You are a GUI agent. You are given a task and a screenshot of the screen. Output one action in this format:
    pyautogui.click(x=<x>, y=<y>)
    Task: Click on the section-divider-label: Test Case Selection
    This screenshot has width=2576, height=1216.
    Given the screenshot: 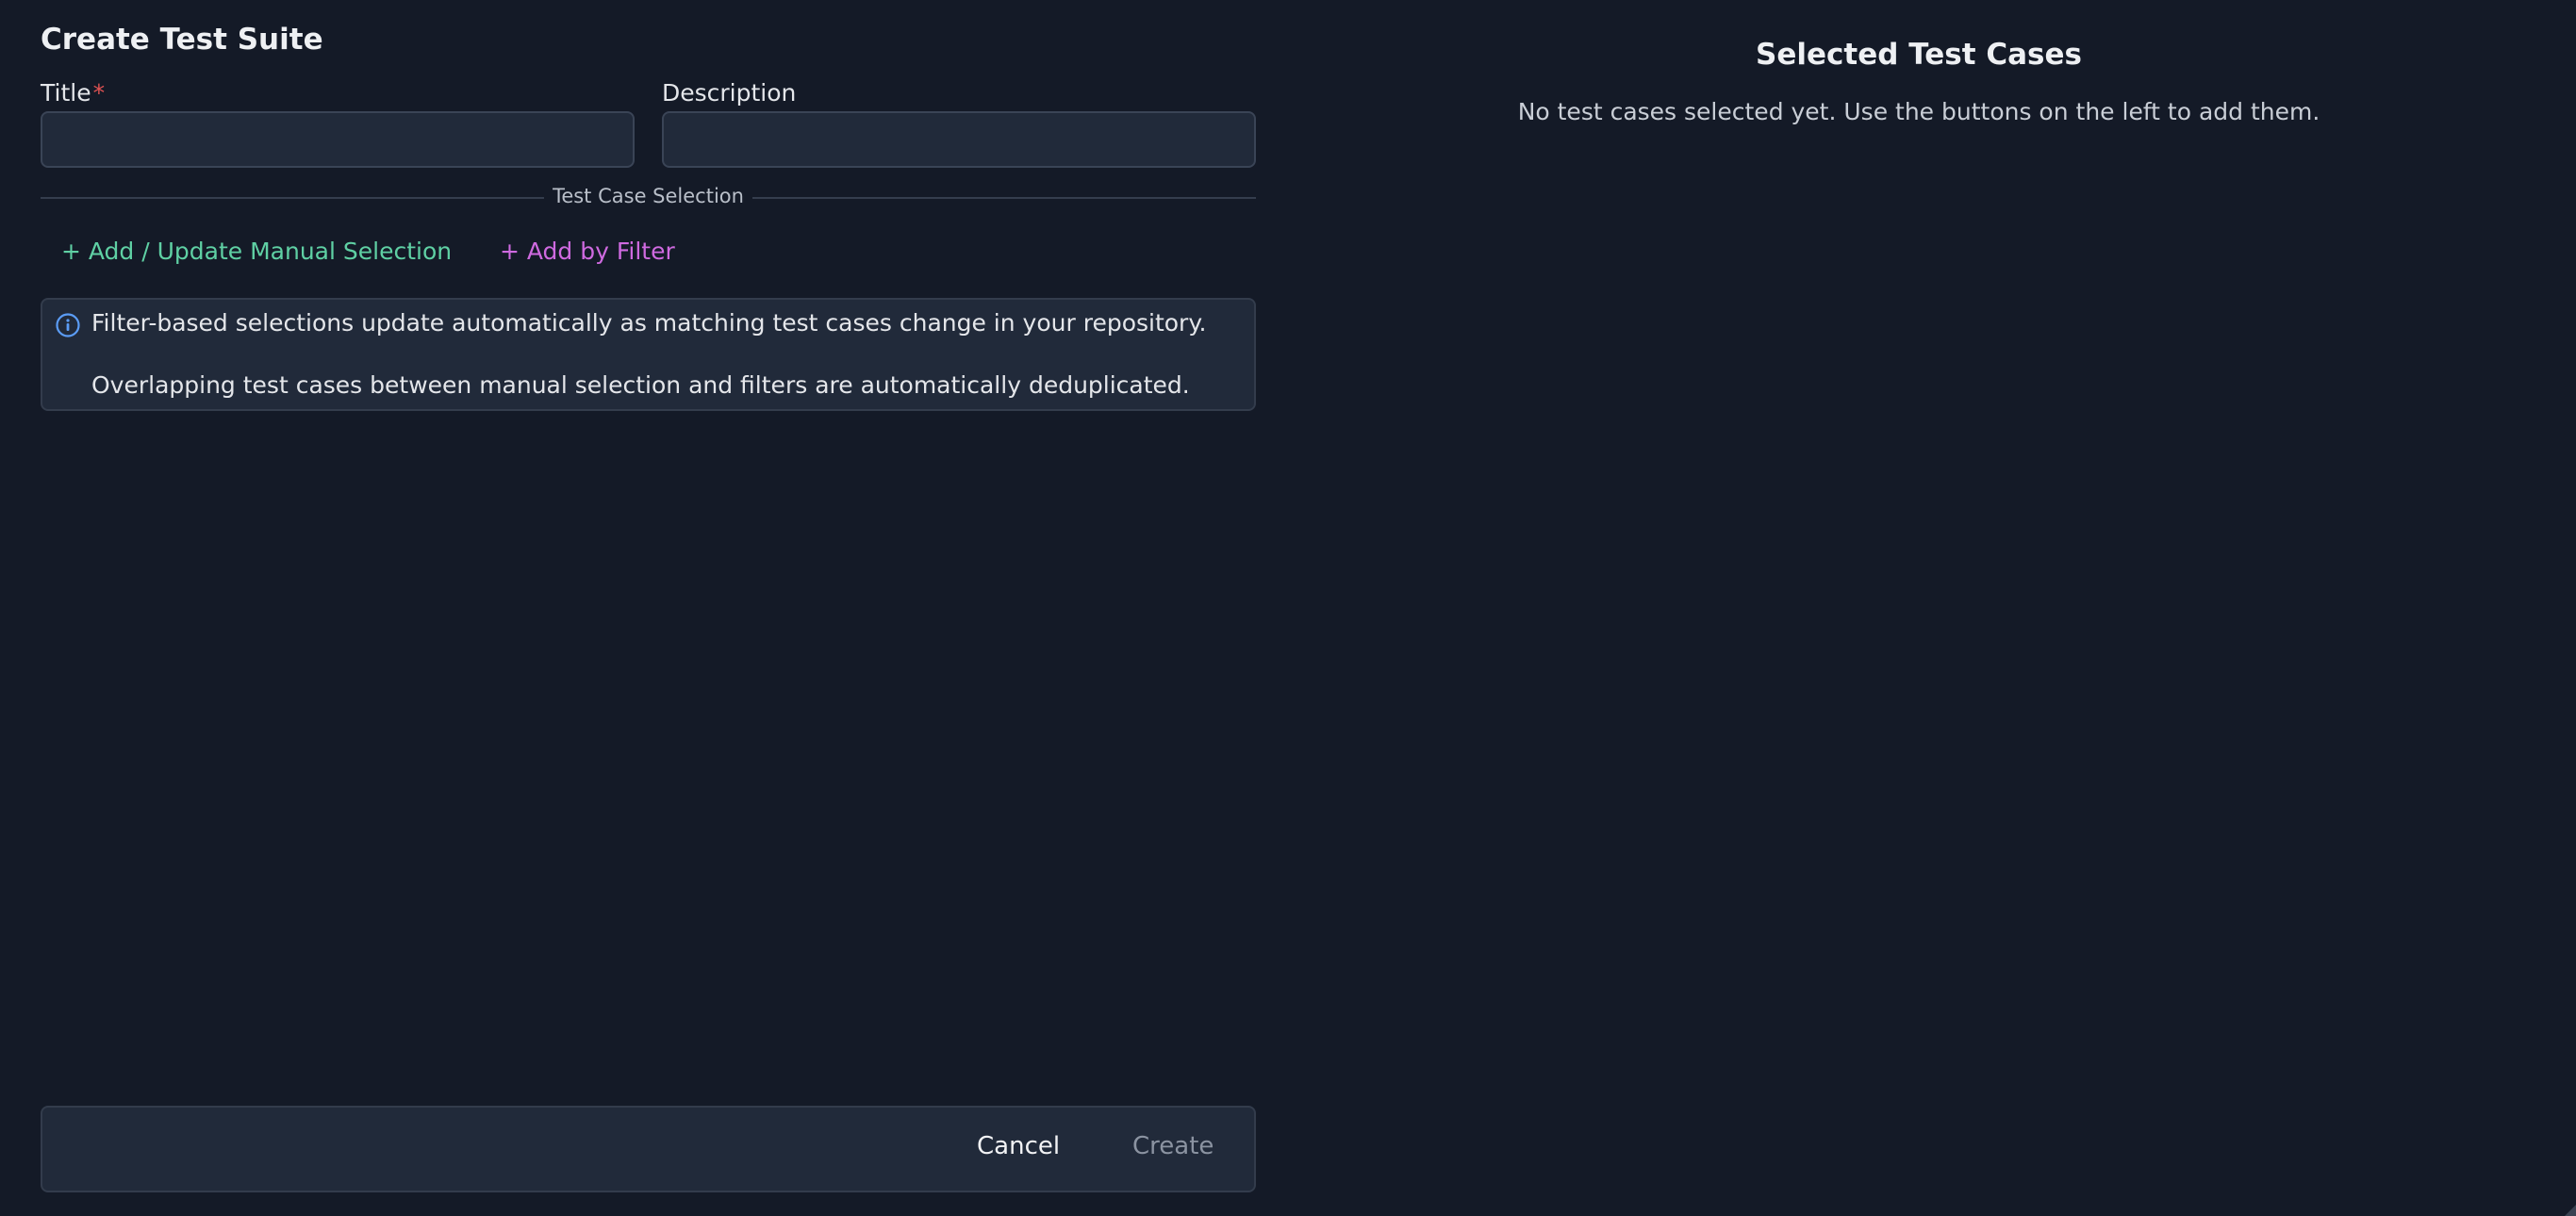 What is the action you would take?
    pyautogui.click(x=648, y=196)
    